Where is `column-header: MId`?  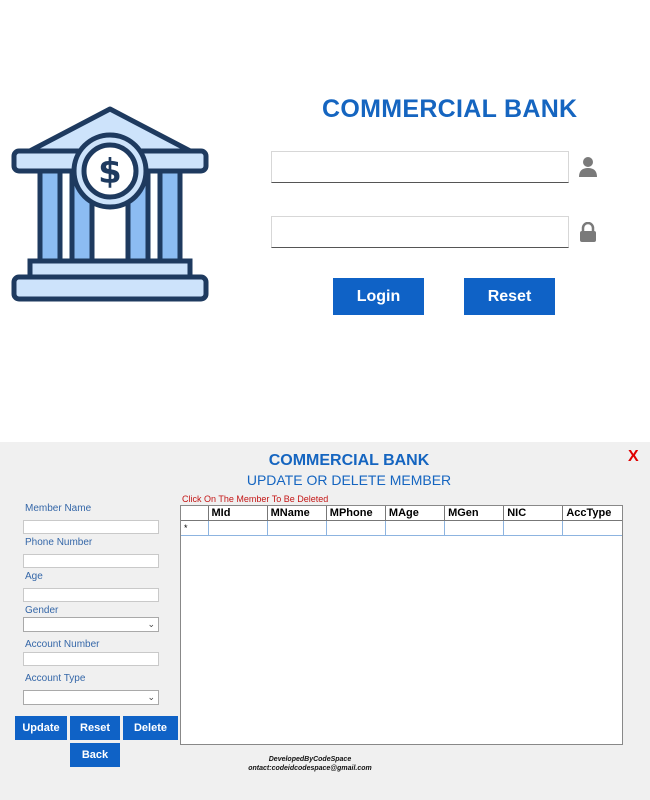 column-header: MId is located at coordinates (238, 513).